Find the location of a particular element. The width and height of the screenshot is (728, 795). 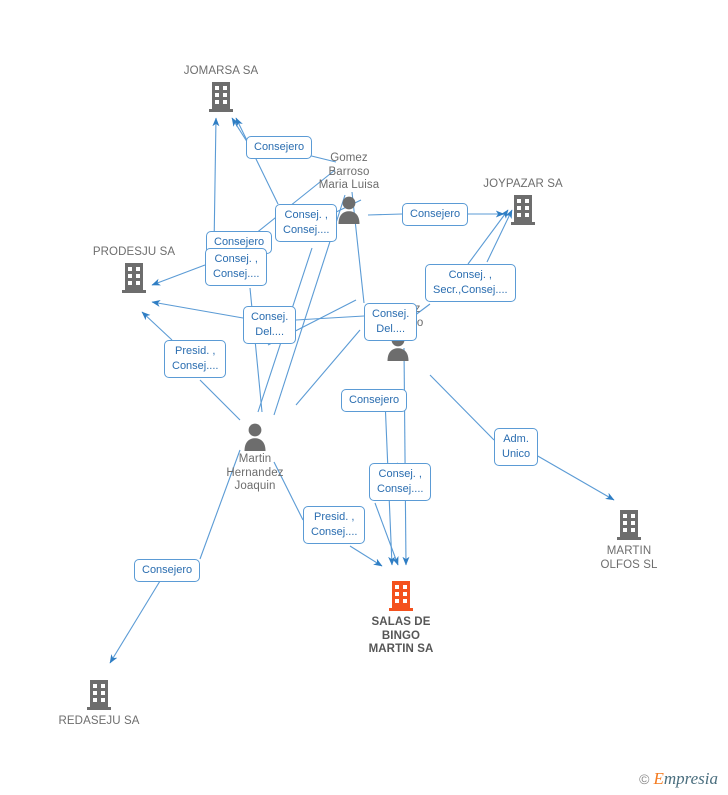

node-label-joypazar: JOYPAZAR SA is located at coordinates (523, 184).